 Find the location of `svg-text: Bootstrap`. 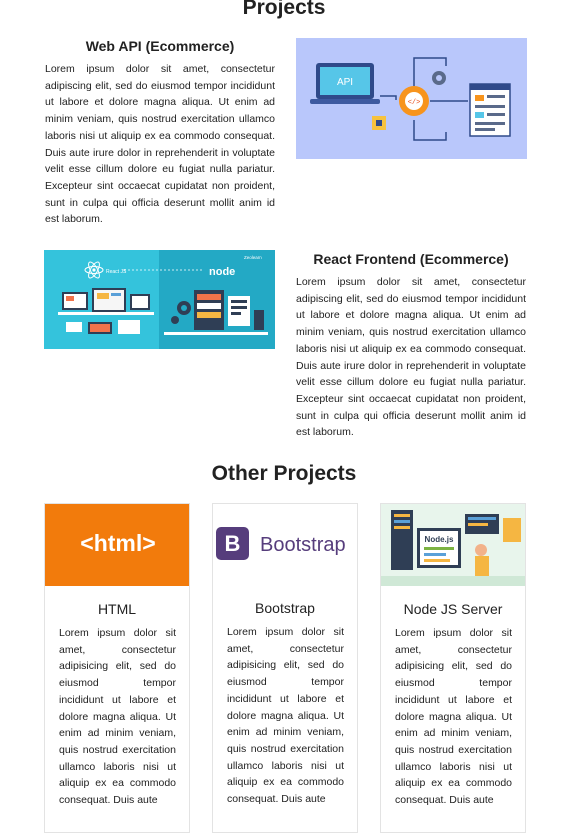

svg-text: Bootstrap is located at coordinates (303, 545).